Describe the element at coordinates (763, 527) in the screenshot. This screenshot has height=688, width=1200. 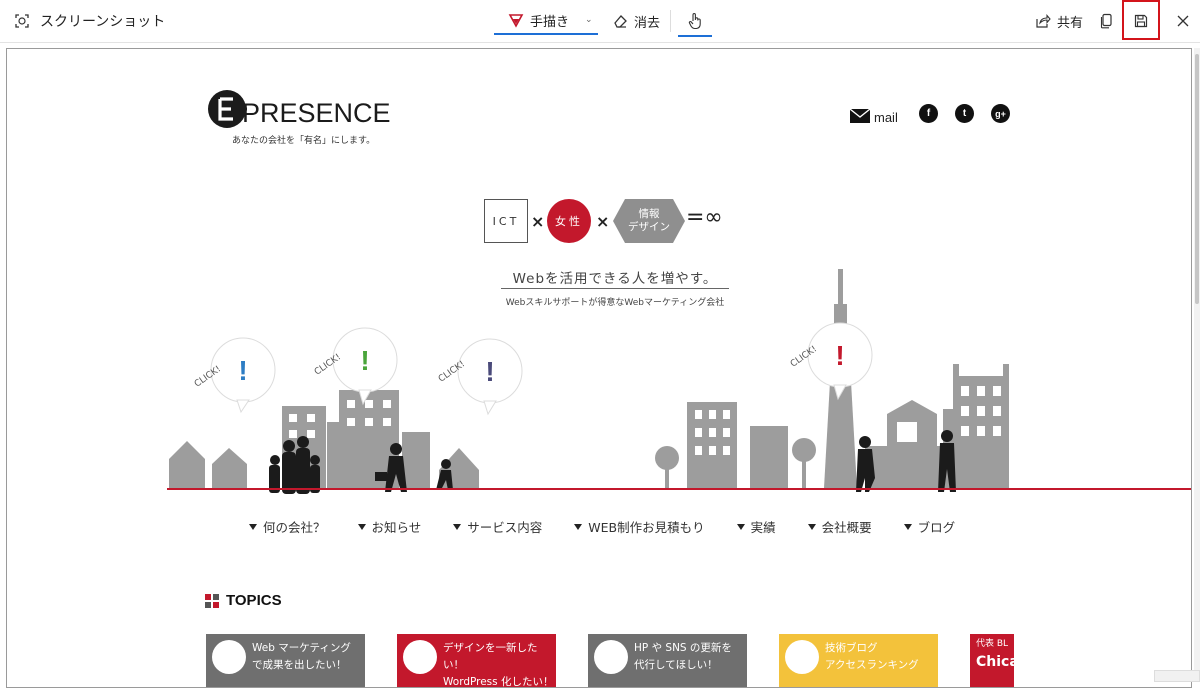
I see `nav-label: 実績` at that location.